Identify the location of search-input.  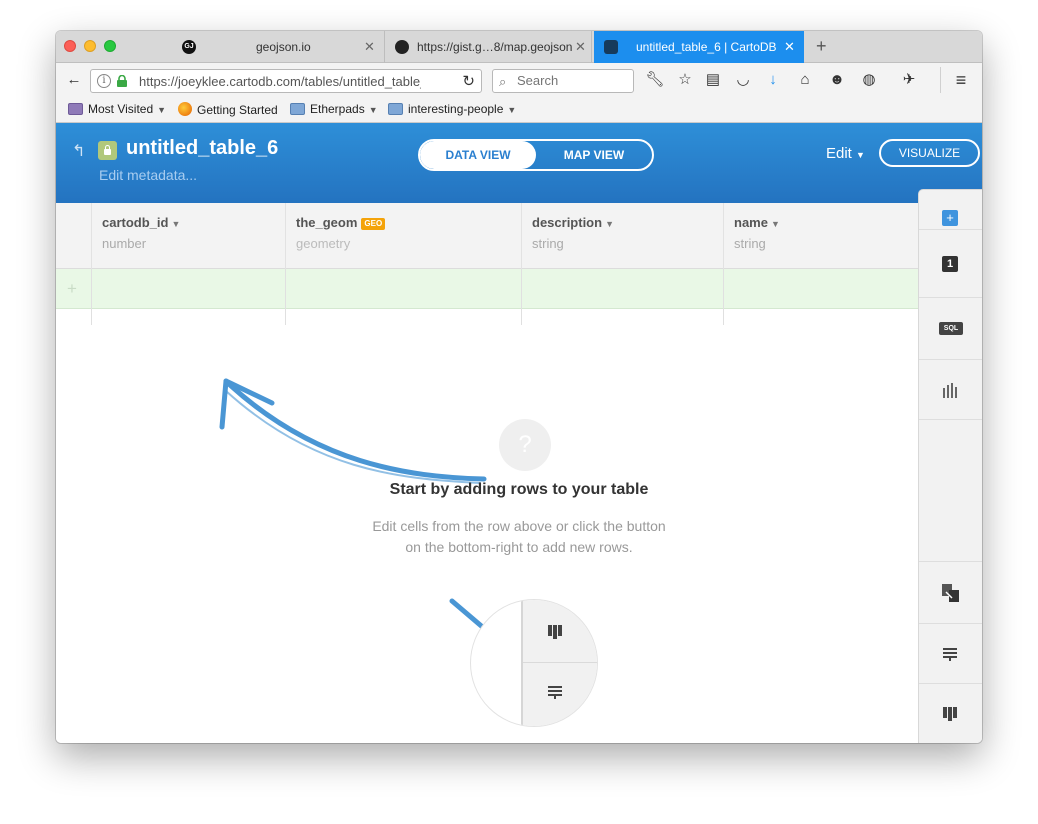
(572, 80).